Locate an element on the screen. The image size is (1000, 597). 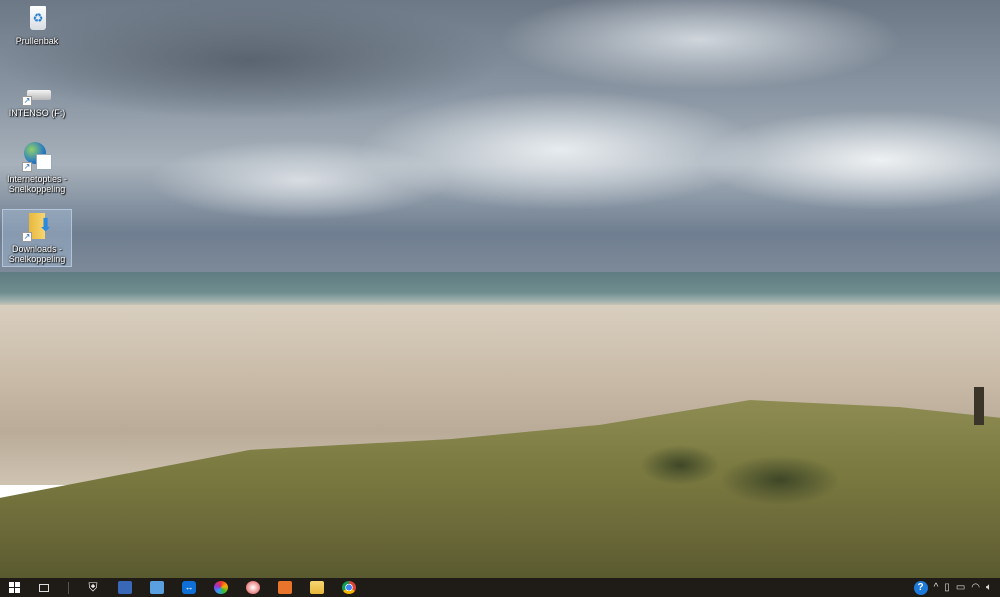
task-view-icon is located at coordinates (44, 587).